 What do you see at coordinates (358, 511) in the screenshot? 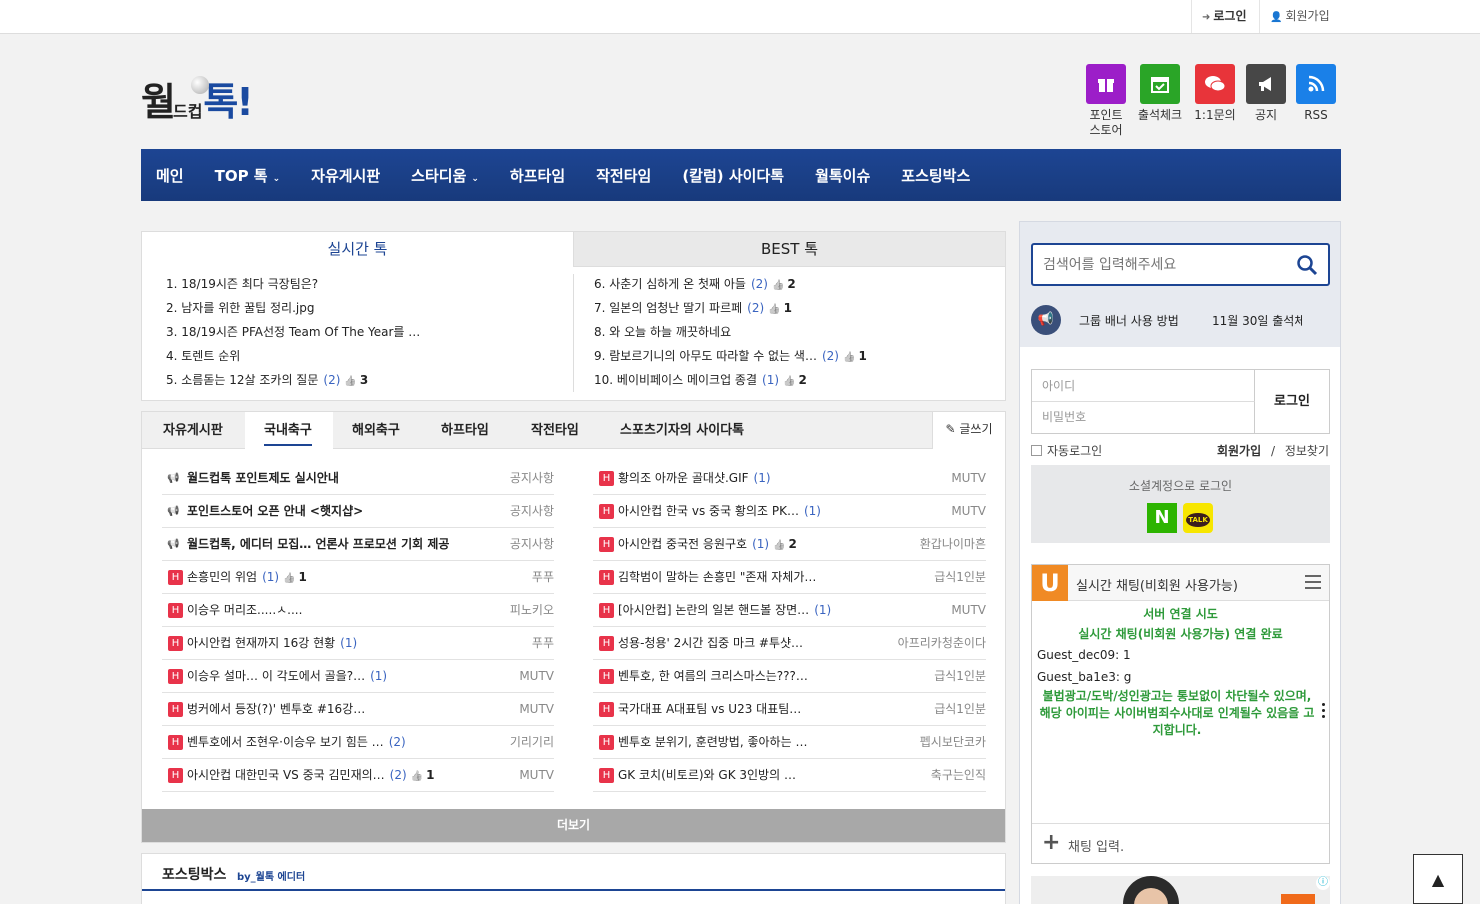
I see `board-row: 📢 포인트스토어 오픈 안내 <햇지샵> 공지사항` at bounding box center [358, 511].